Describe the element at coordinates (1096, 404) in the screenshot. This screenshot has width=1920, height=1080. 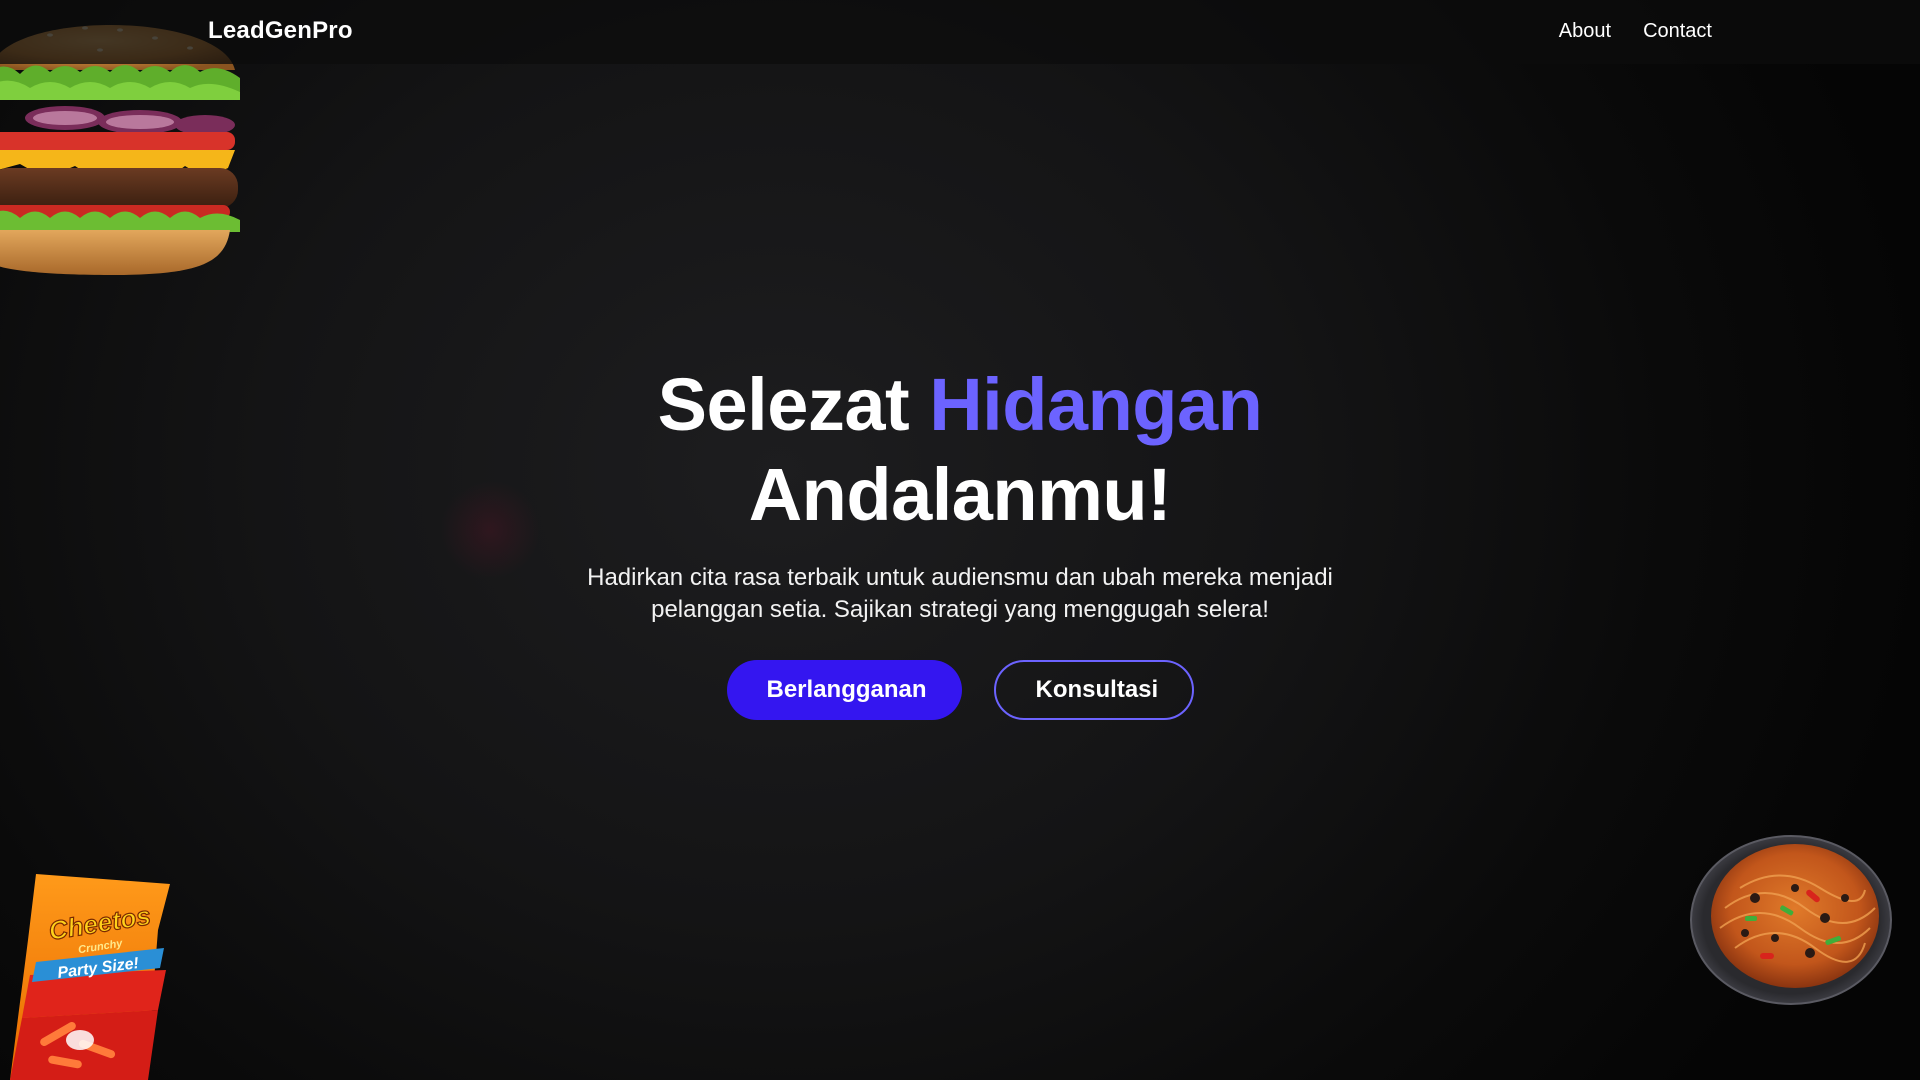
I see `hero-title-accent: Hidangan` at that location.